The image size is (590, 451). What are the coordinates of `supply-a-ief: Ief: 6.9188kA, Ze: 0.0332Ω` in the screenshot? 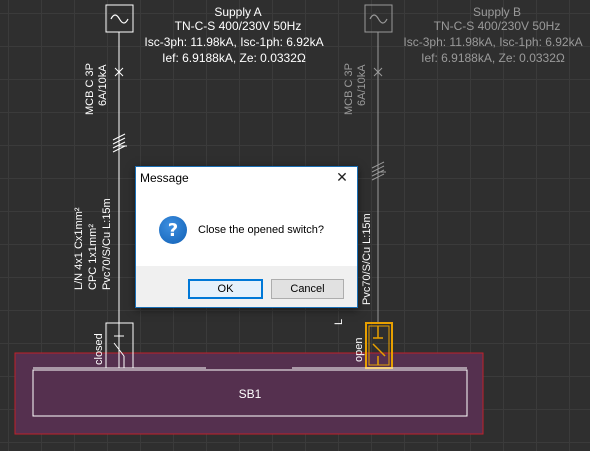 It's located at (234, 58).